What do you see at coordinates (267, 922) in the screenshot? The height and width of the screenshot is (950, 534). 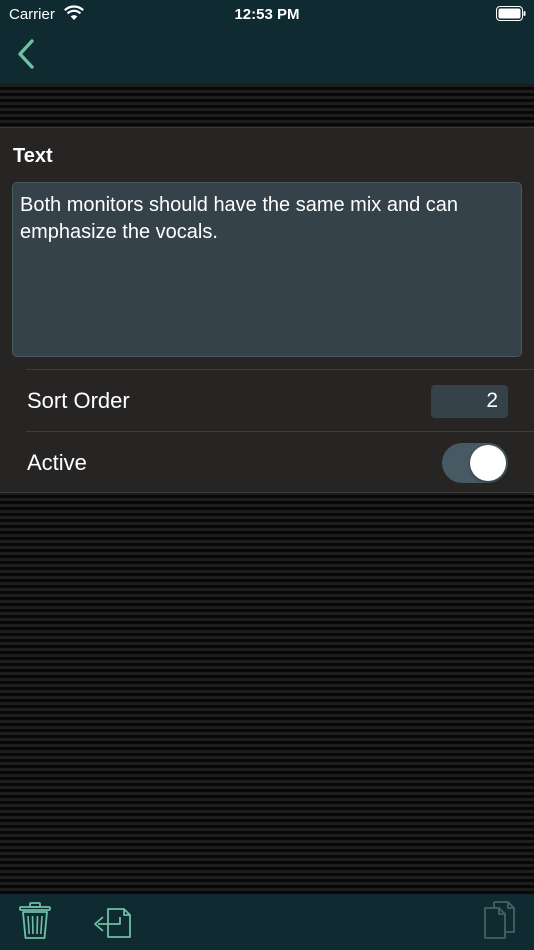 I see `bottom-toolbar` at bounding box center [267, 922].